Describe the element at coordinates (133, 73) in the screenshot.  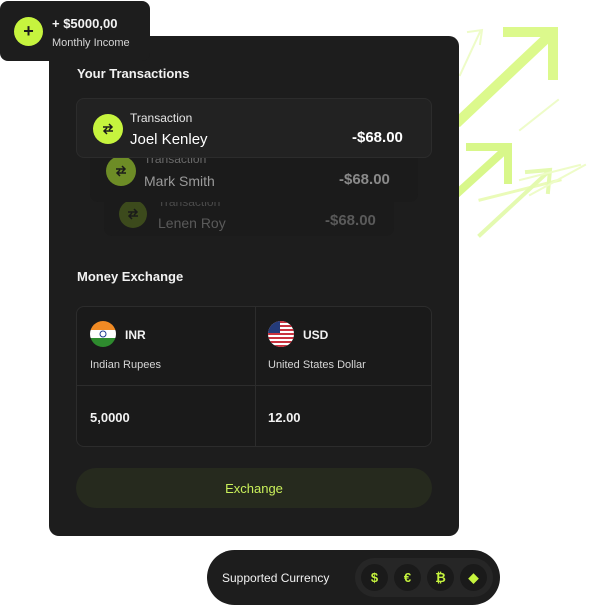
I see `transactions-title: Your Transactions` at that location.